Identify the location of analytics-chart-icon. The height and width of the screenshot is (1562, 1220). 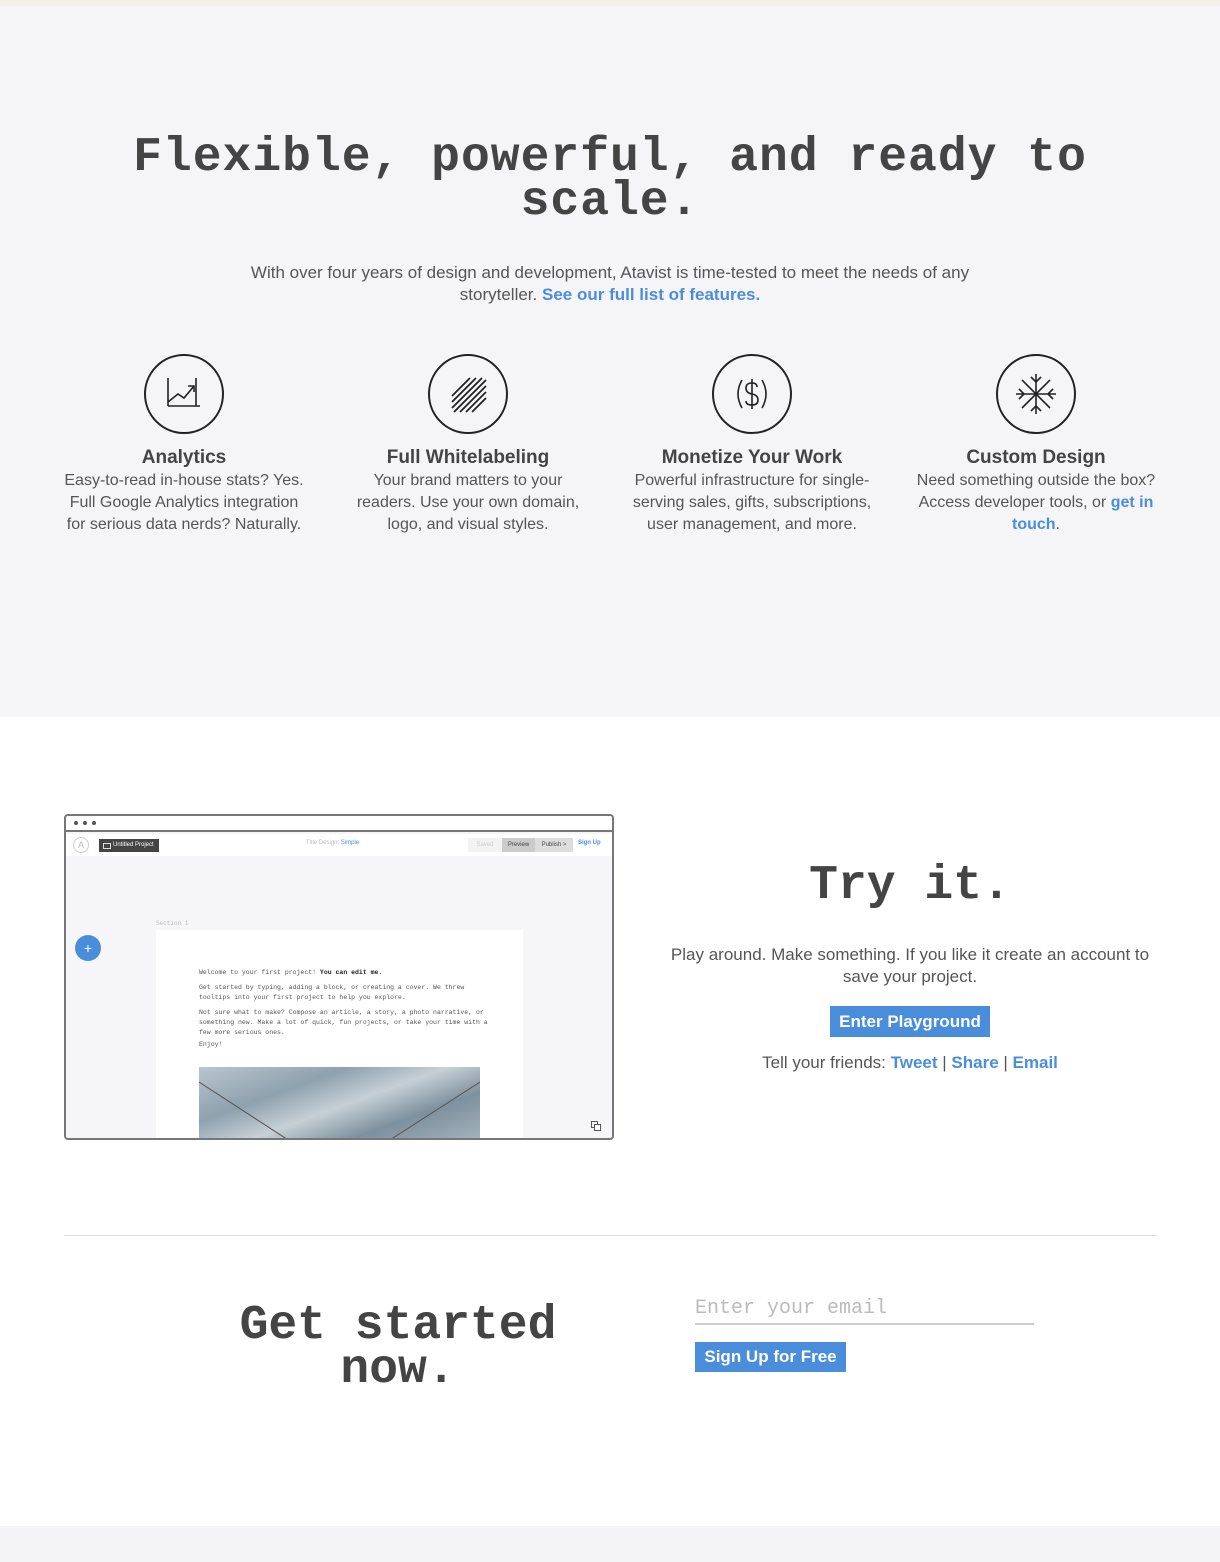
(184, 394).